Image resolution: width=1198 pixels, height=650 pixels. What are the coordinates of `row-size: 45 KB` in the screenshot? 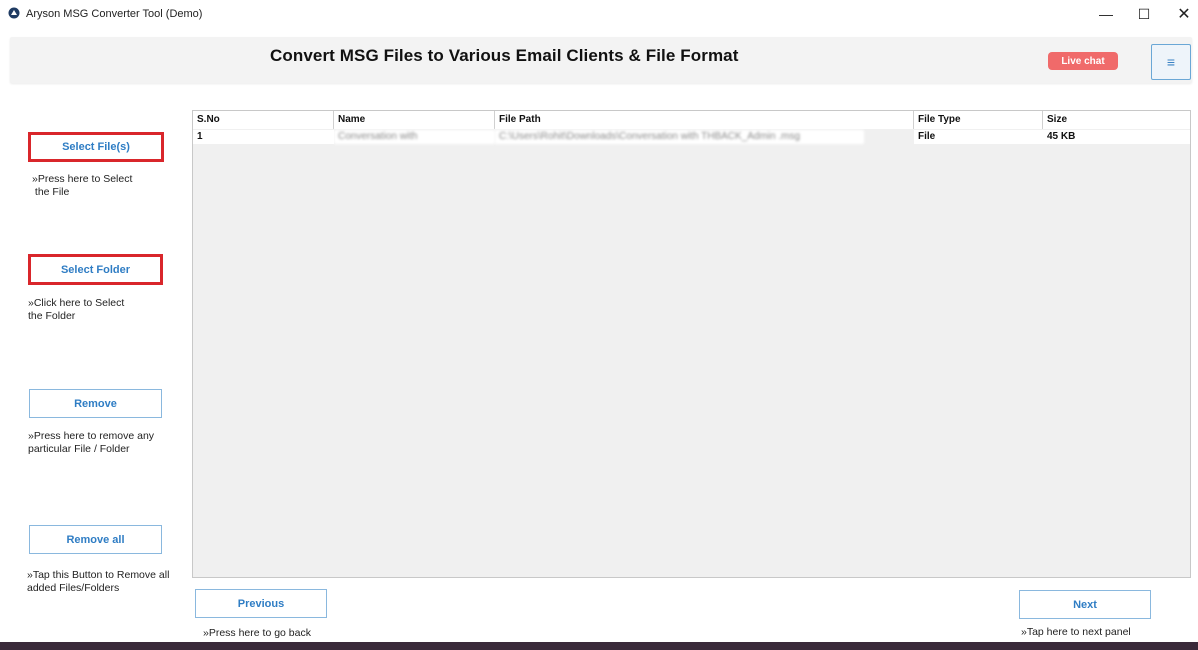 It's located at (1116, 137).